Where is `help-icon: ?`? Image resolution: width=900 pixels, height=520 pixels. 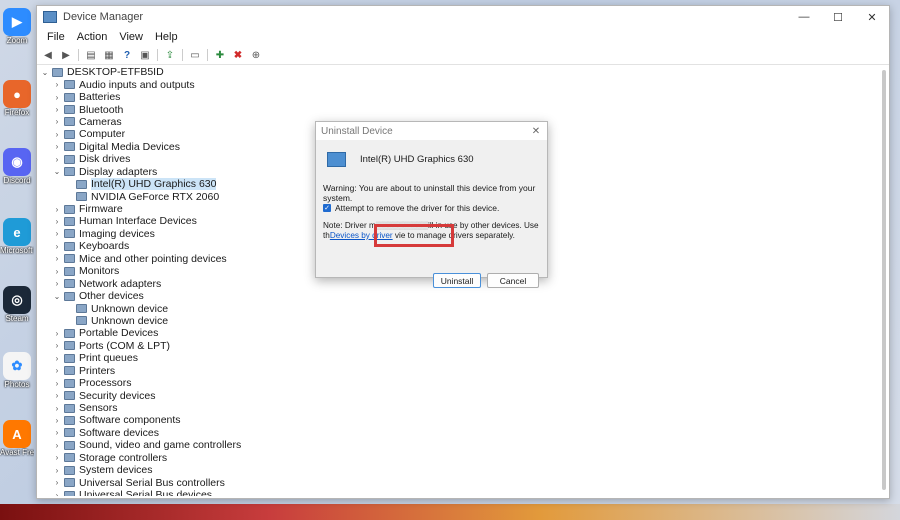 help-icon: ? is located at coordinates (127, 55).